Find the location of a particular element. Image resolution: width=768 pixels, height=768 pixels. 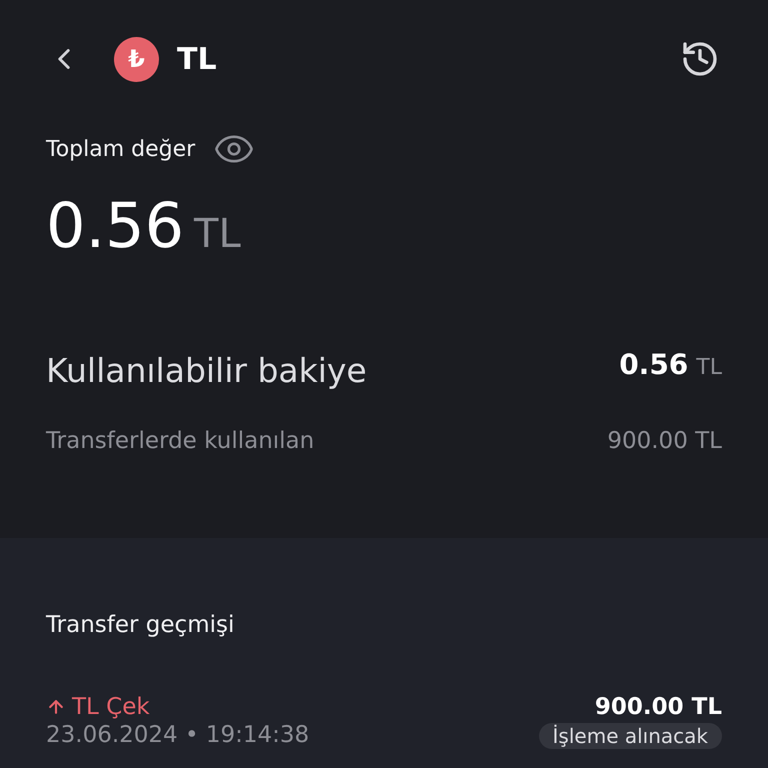

balance-label: Transferlerde kullanılan is located at coordinates (180, 441).